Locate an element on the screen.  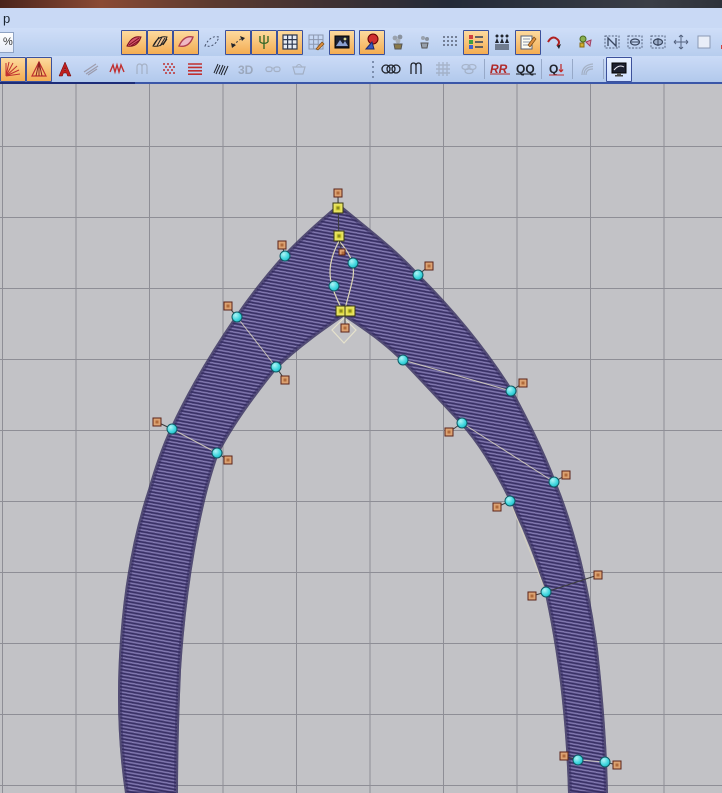
qq-loops-icon: QQ is located at coordinates (526, 69).